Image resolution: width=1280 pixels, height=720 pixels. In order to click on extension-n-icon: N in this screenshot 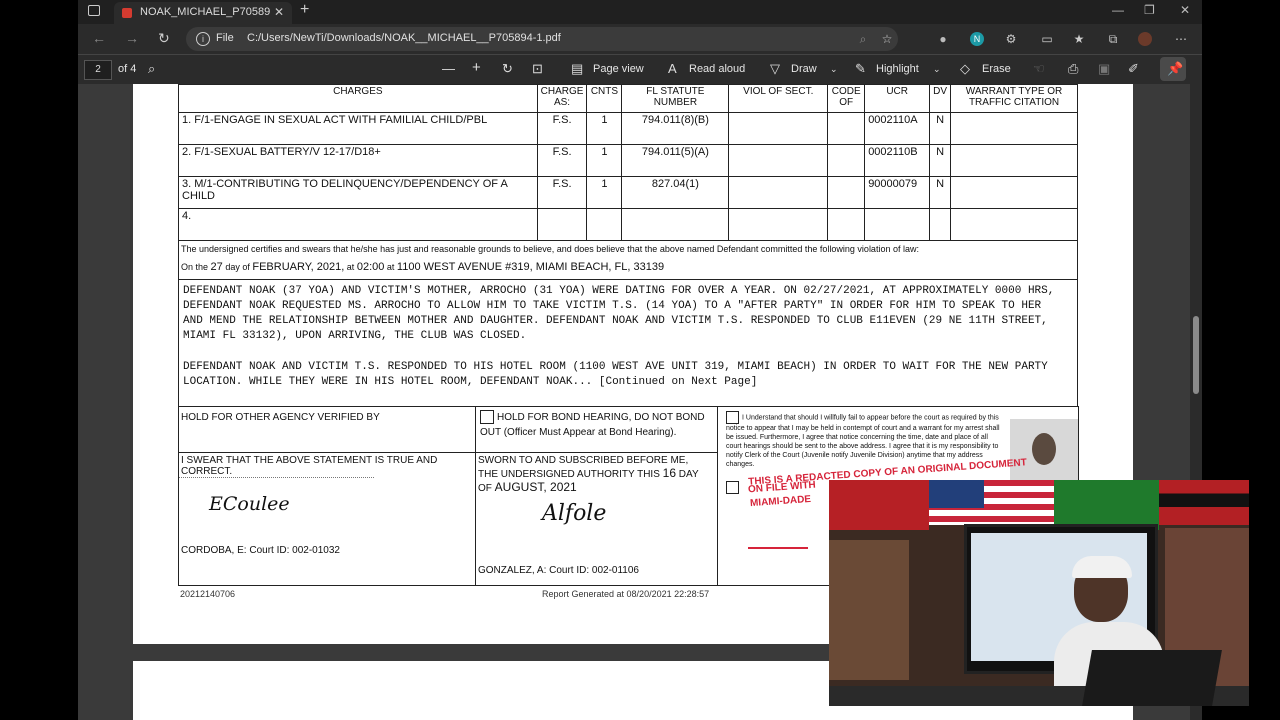, I will do `click(977, 39)`.